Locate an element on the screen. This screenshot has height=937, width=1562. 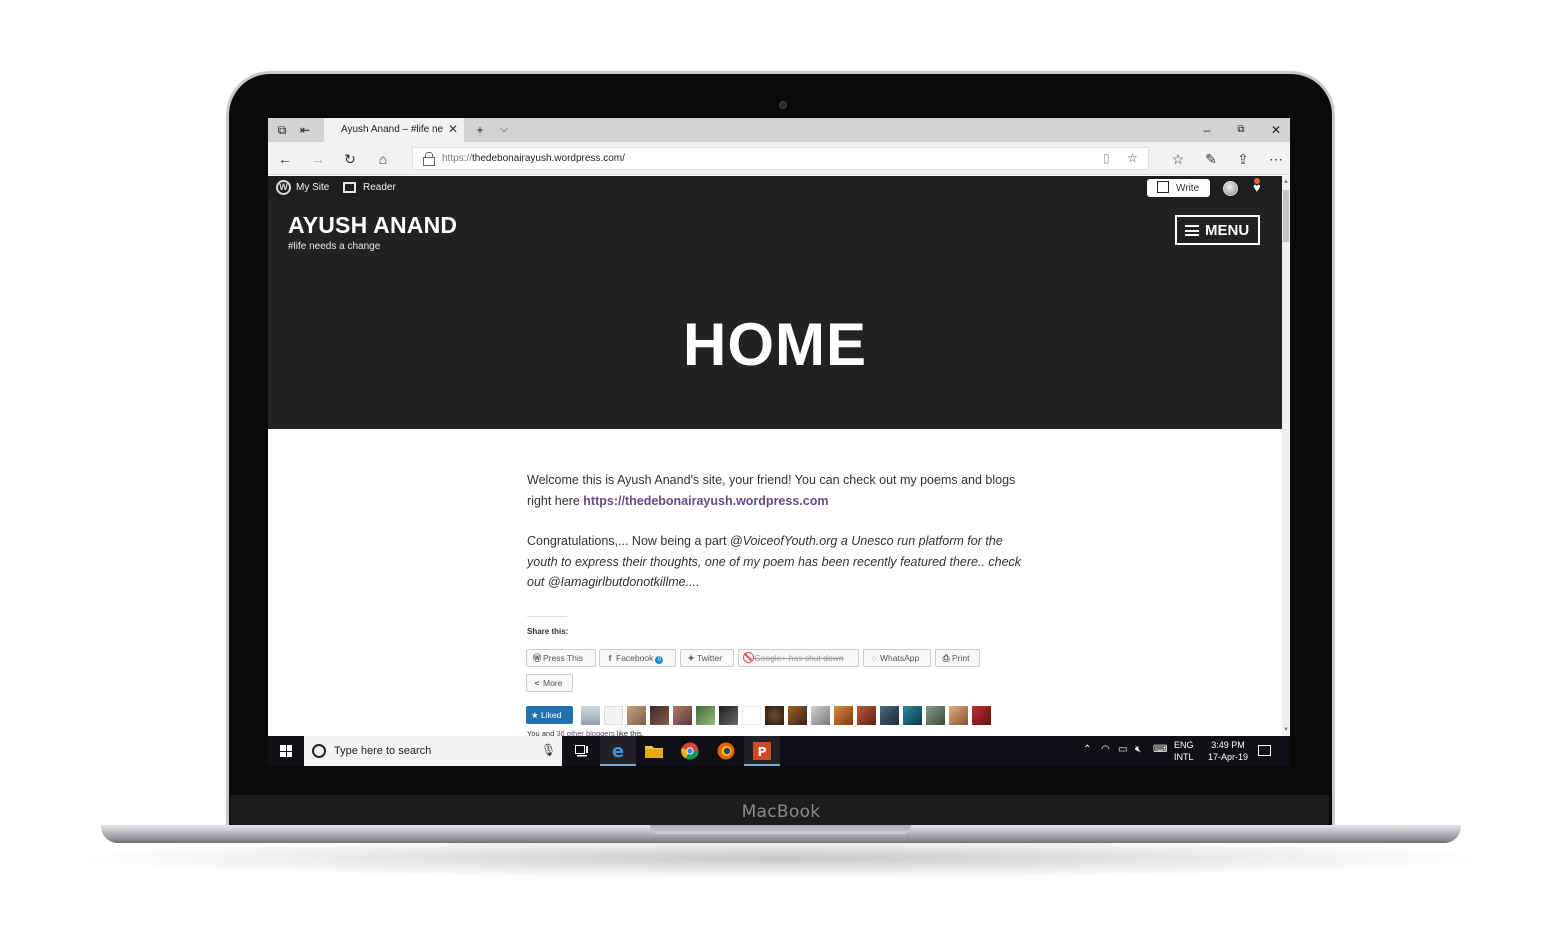
share-icon: < is located at coordinates (537, 683).